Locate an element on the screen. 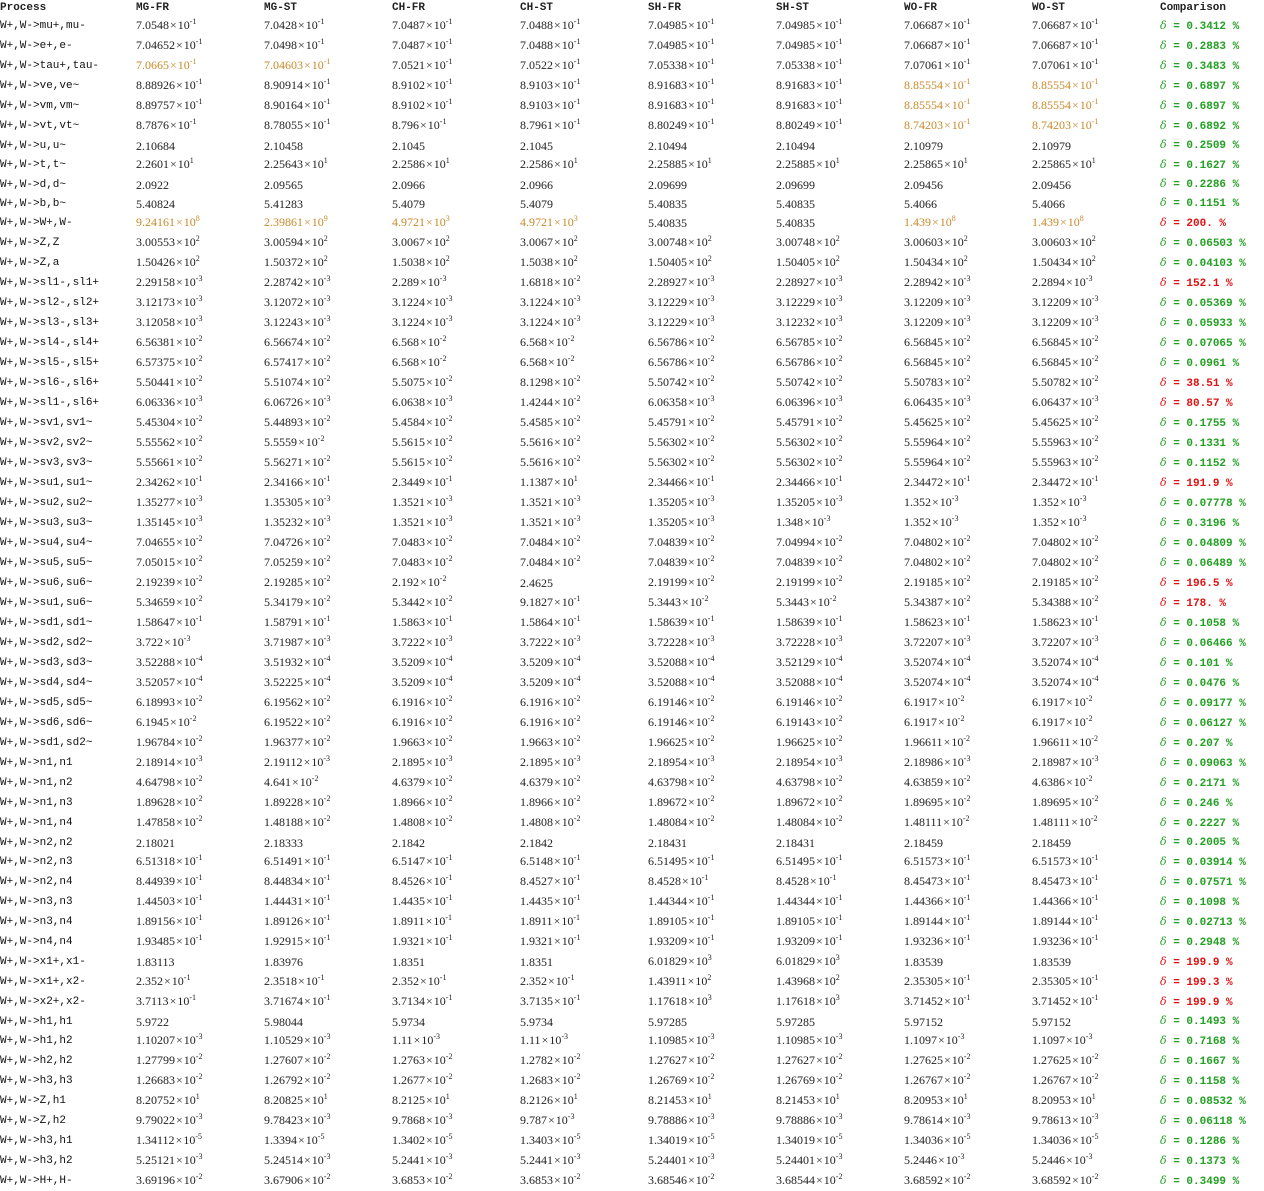 Image resolution: width=1264 pixels, height=1191 pixels. value-cell: 5.34659×10-2 is located at coordinates (200, 603).